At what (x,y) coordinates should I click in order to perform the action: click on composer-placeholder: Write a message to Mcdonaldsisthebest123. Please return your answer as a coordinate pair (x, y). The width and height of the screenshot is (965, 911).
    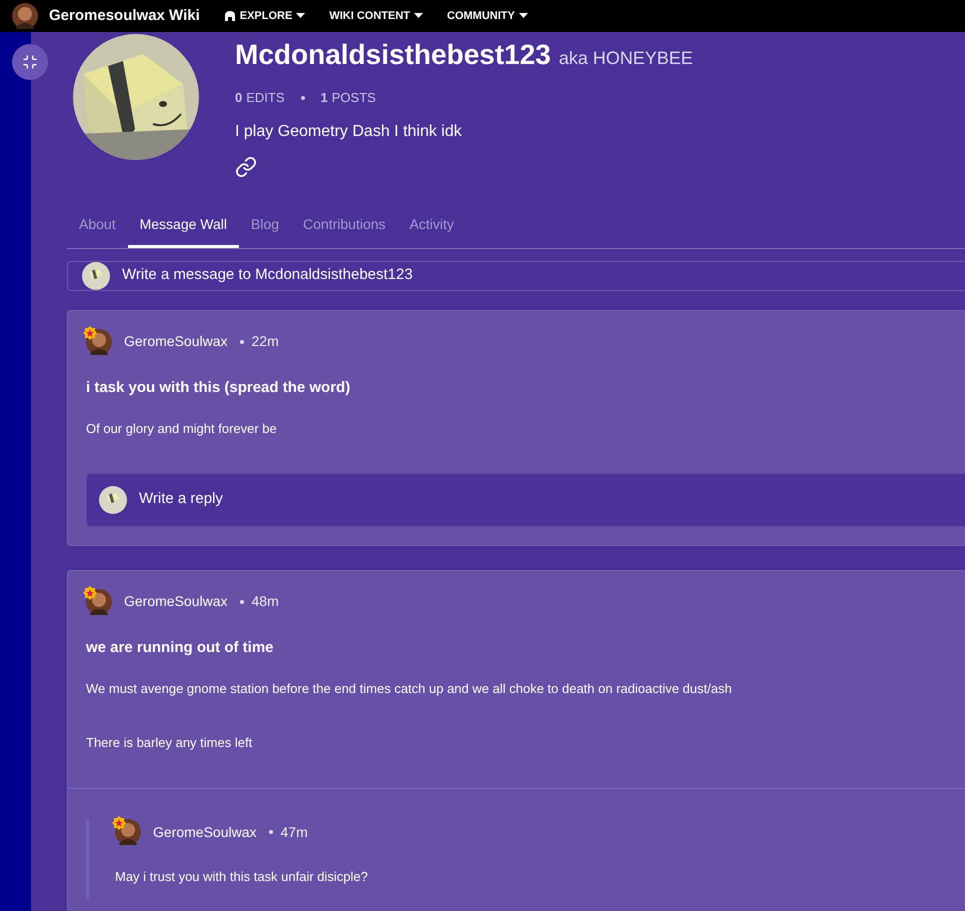
    Looking at the image, I should click on (267, 275).